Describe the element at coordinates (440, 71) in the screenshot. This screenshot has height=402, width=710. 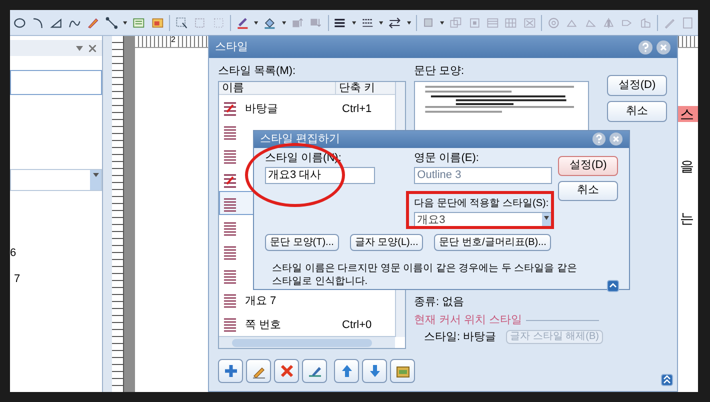
I see `preview-label: 문단 모양:` at that location.